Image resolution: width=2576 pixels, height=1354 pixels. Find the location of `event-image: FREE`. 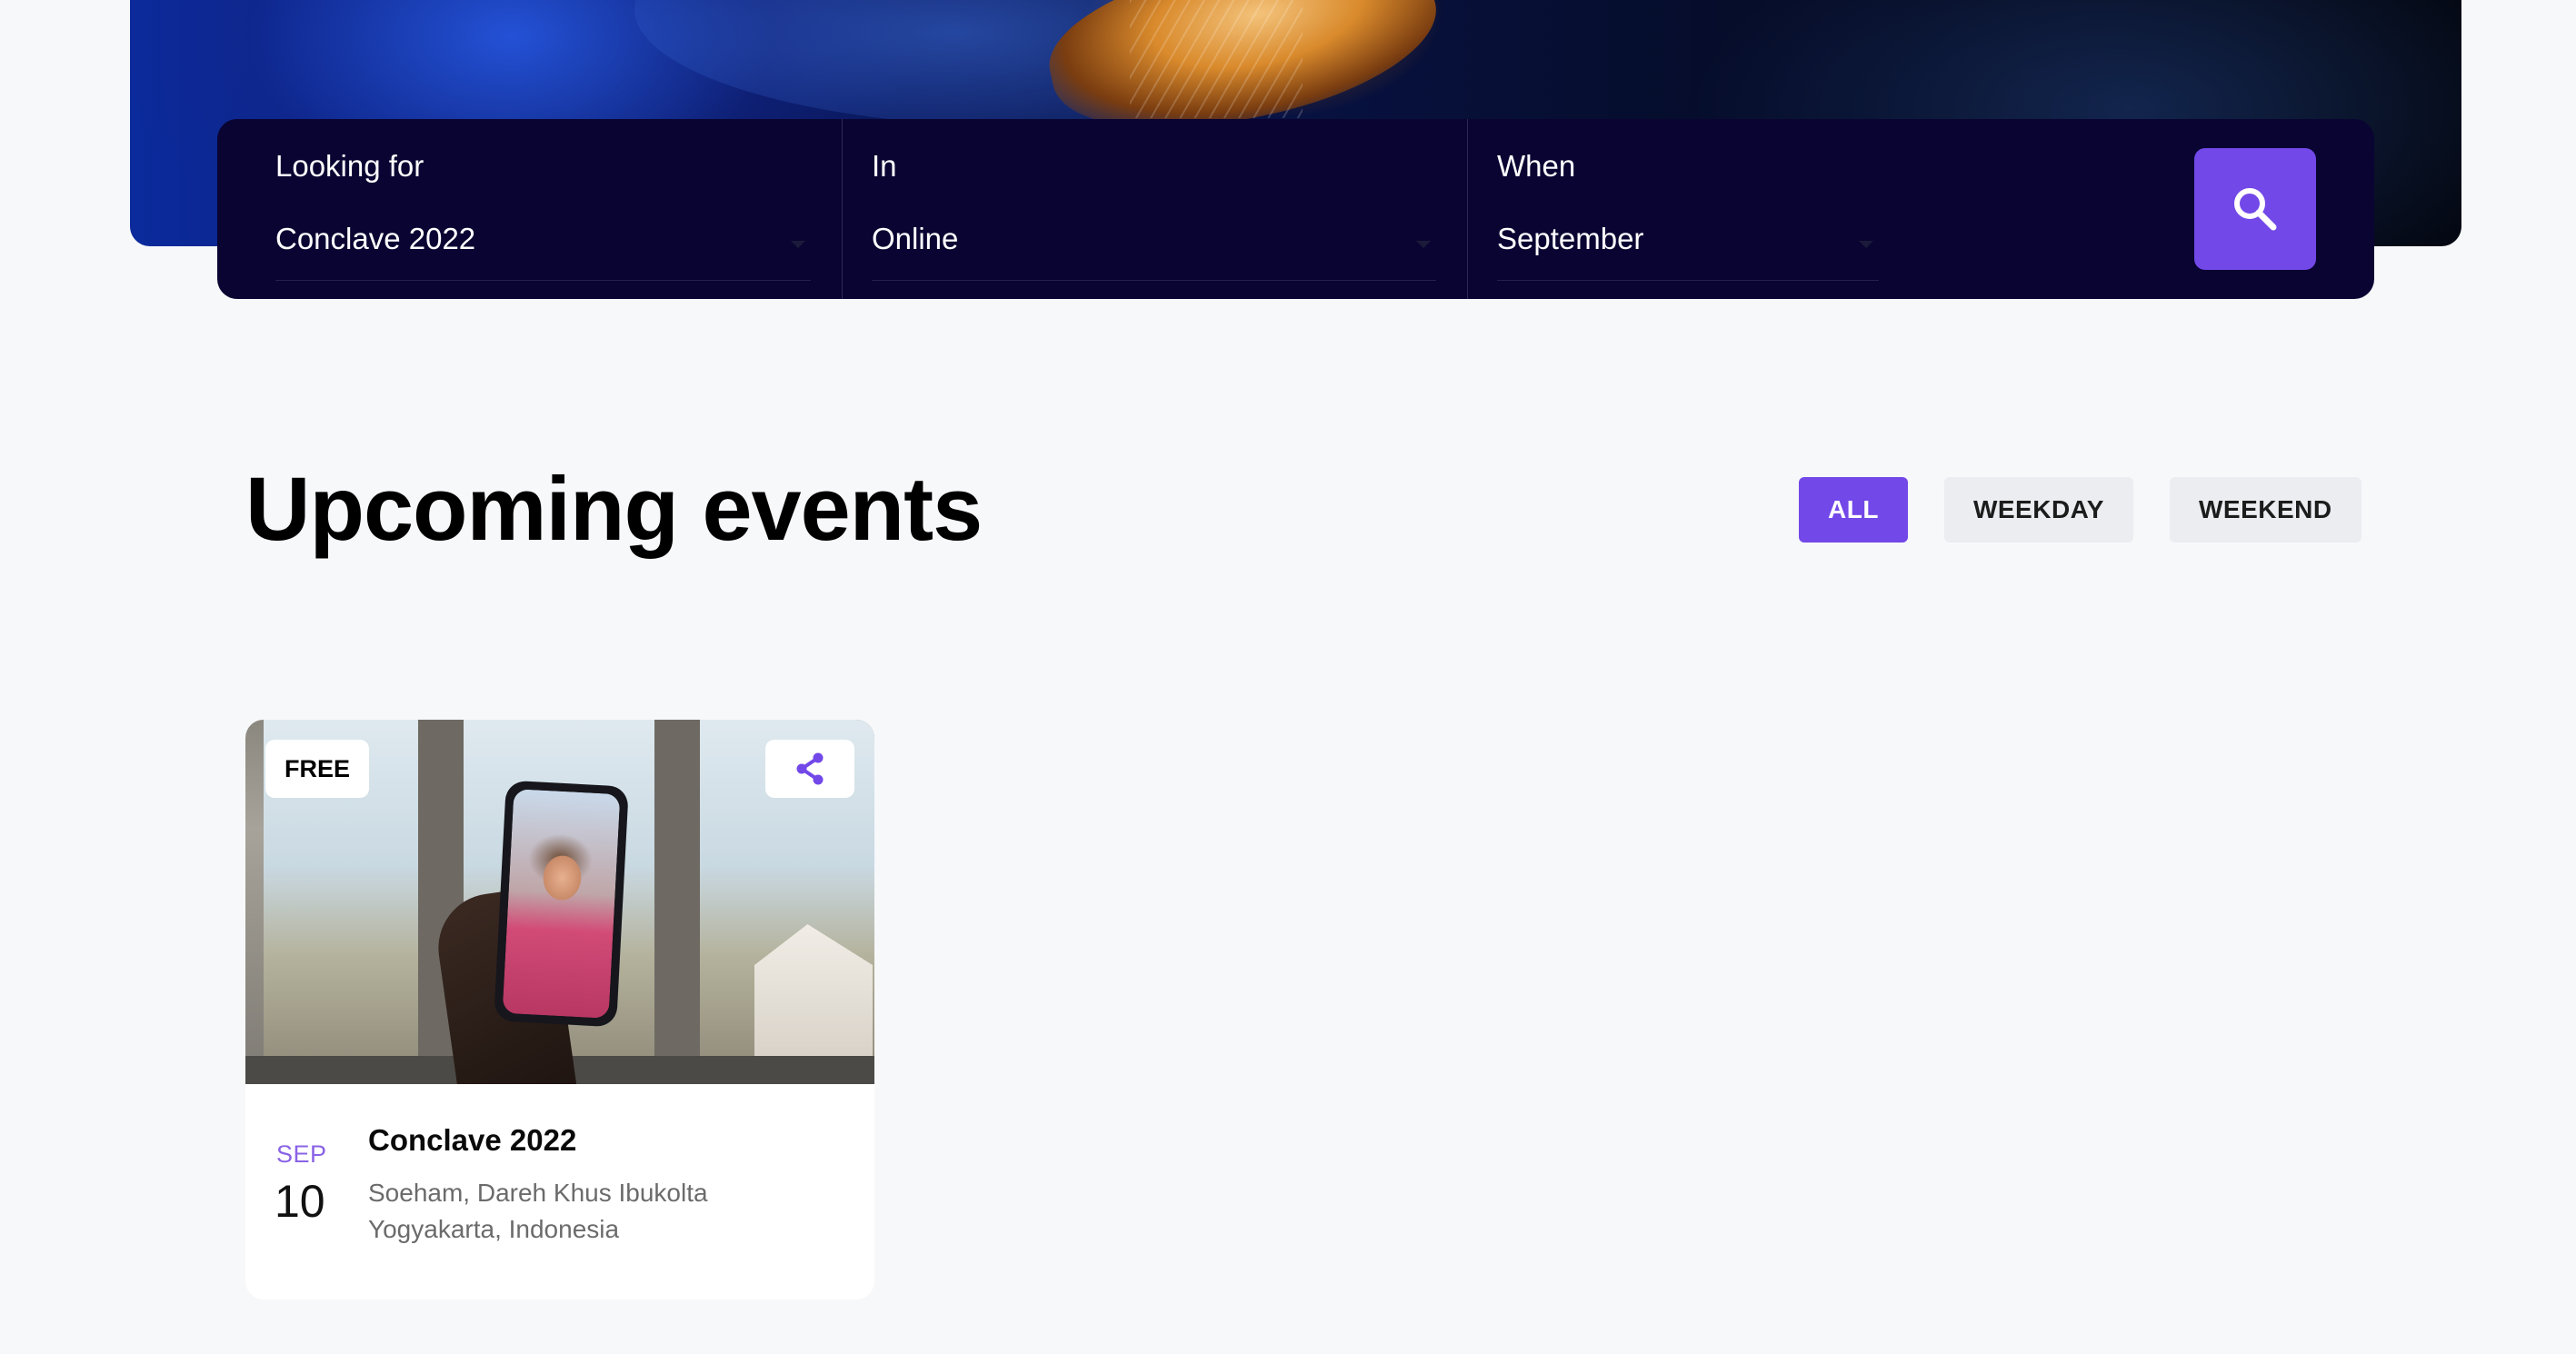

event-image: FREE is located at coordinates (559, 902).